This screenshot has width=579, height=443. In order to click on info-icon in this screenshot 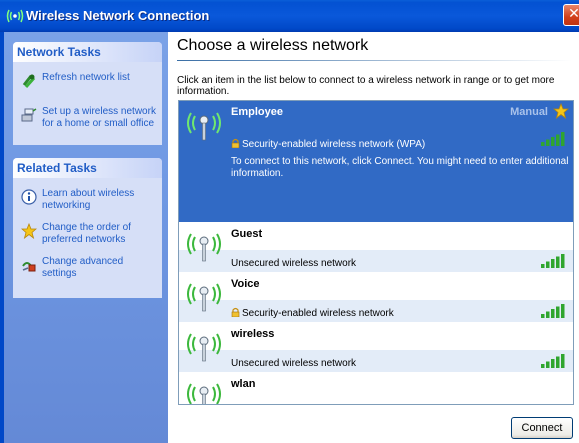, I will do `click(29, 197)`.